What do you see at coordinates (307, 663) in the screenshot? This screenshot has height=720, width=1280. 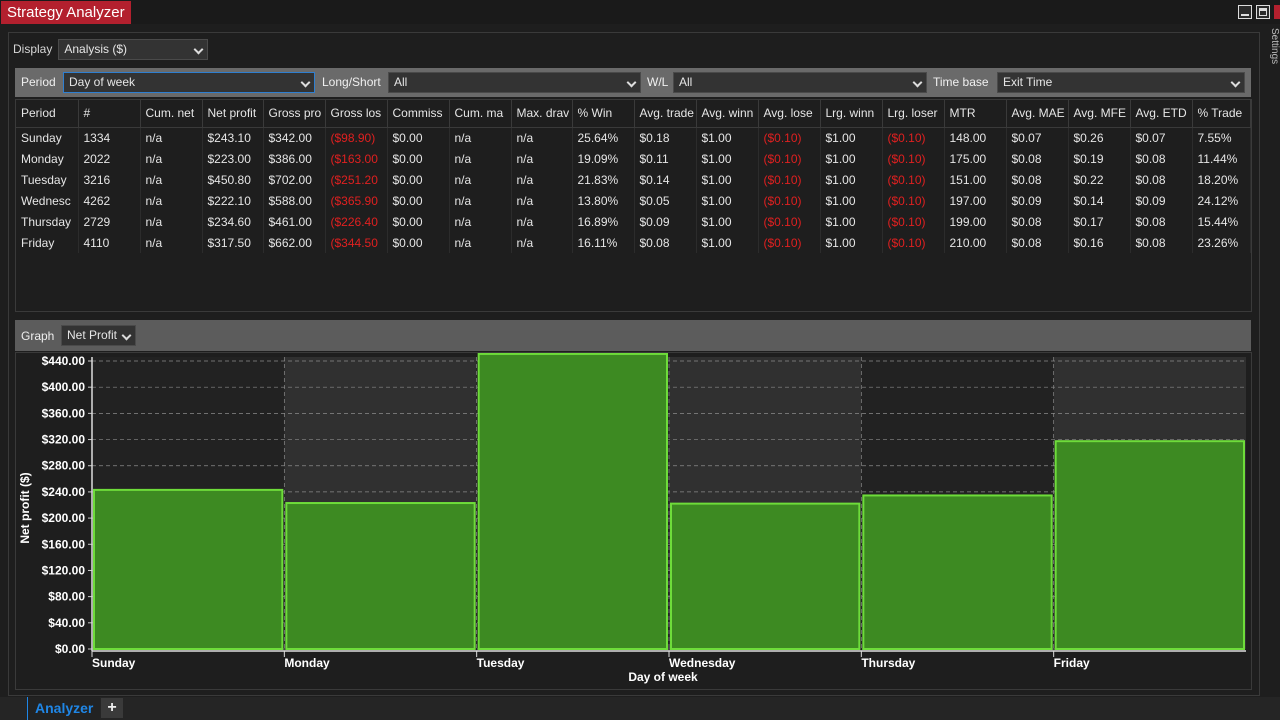 I see `x-tick-label: Monday` at bounding box center [307, 663].